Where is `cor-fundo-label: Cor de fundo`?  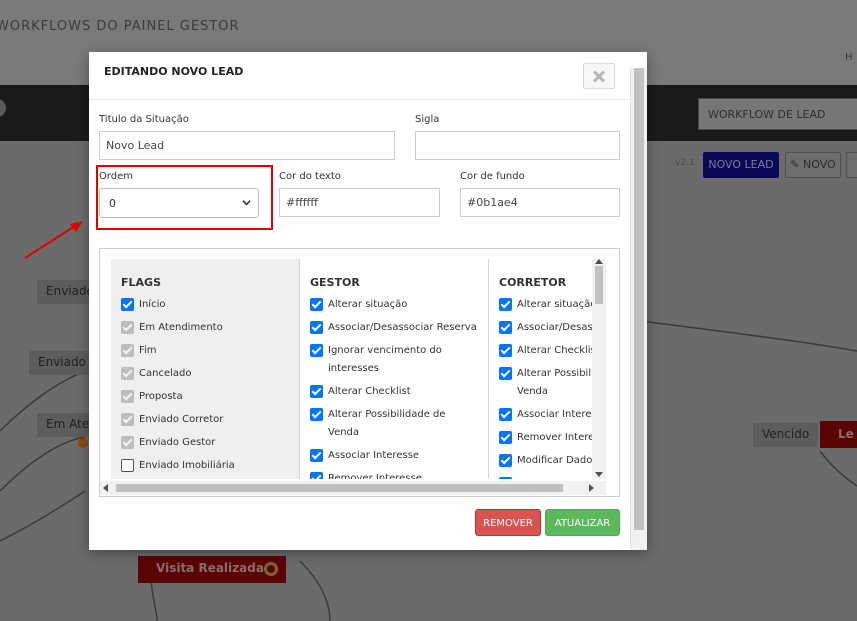
cor-fundo-label: Cor de fundo is located at coordinates (492, 176).